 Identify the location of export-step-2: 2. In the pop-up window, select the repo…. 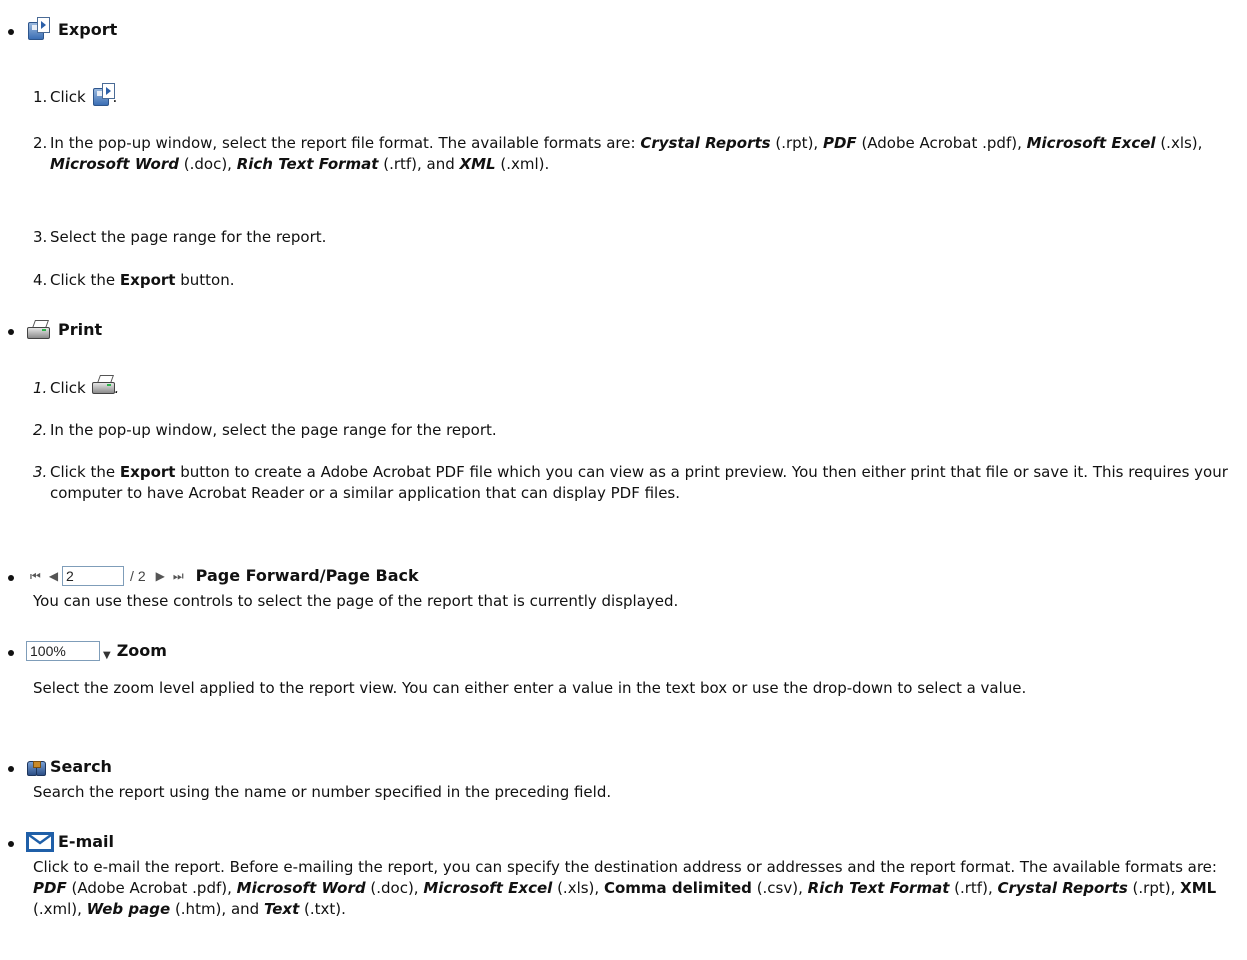
(618, 153).